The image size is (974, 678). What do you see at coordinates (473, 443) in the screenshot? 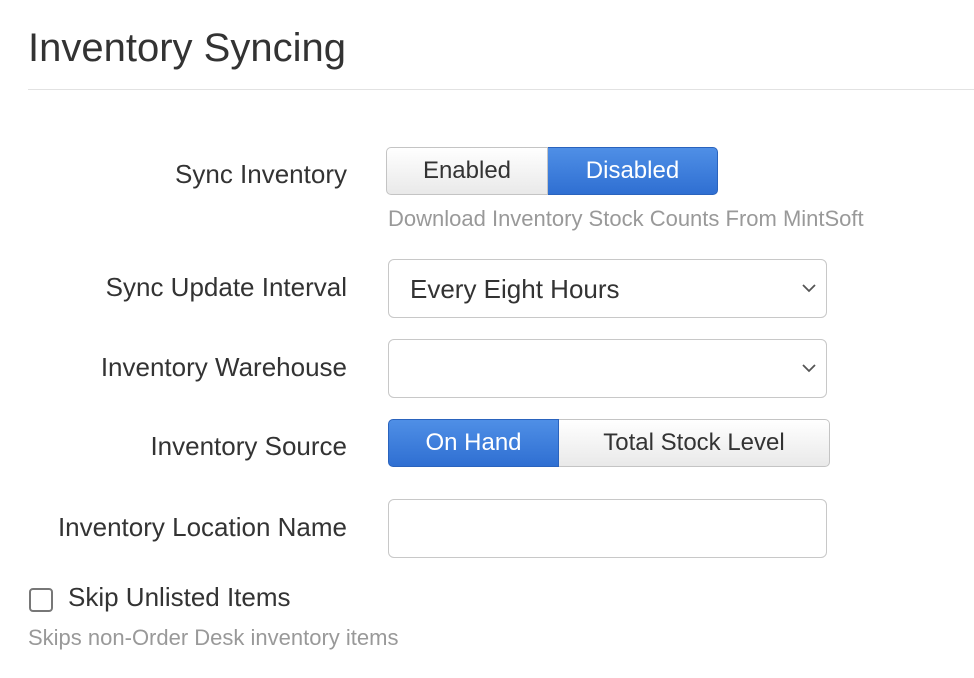
I see `inventory-source-on-hand-button: On Hand` at bounding box center [473, 443].